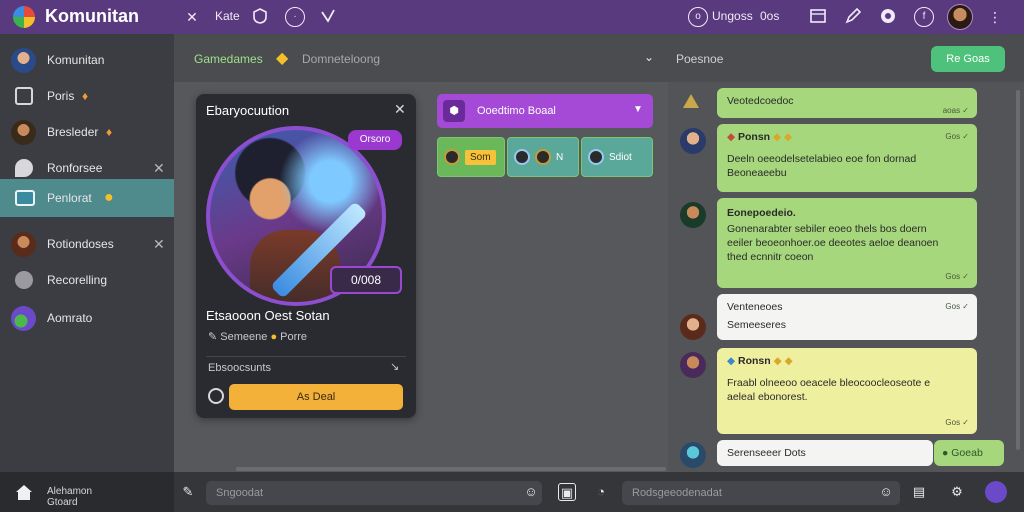  I want to click on card-stat-badge: 0/008, so click(366, 280).